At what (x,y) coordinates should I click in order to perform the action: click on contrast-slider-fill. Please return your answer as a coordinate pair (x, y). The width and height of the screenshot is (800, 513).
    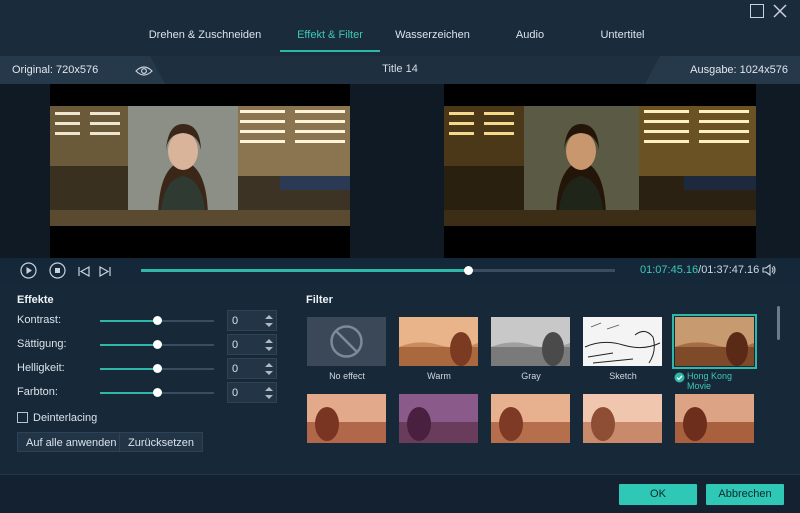
    Looking at the image, I should click on (128, 321).